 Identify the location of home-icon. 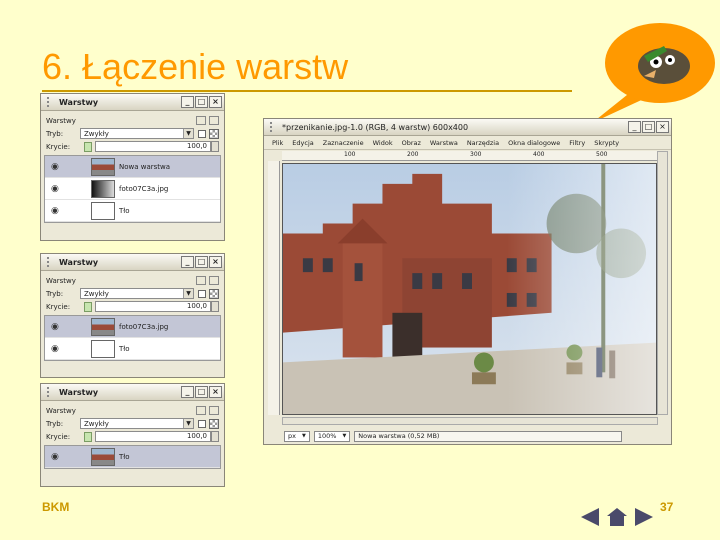
(617, 517).